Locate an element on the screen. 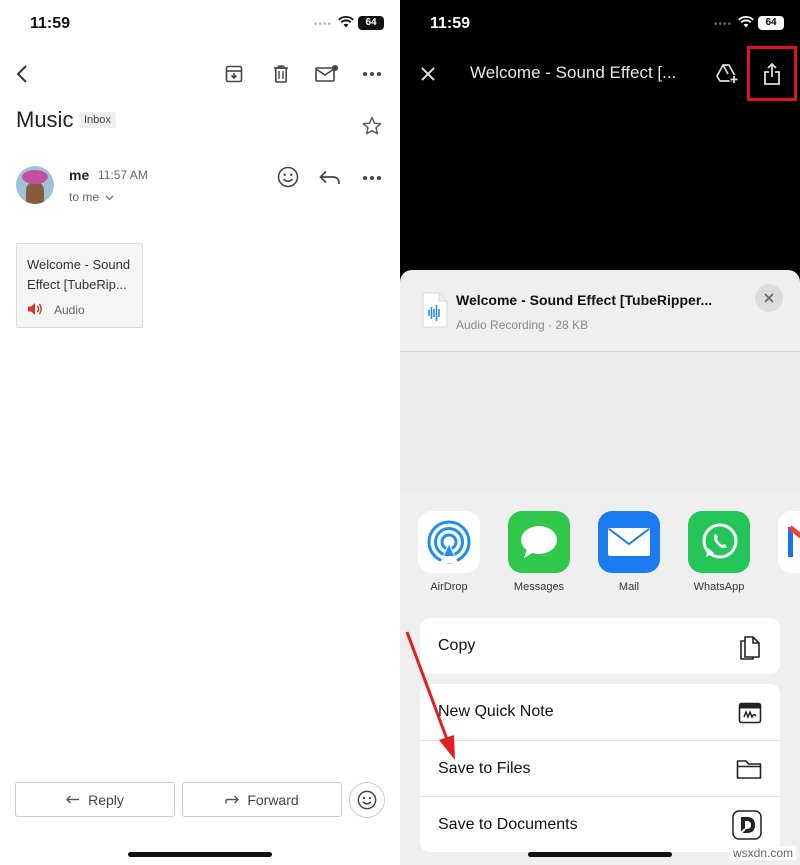  watermark: wsxdn.com is located at coordinates (763, 853).